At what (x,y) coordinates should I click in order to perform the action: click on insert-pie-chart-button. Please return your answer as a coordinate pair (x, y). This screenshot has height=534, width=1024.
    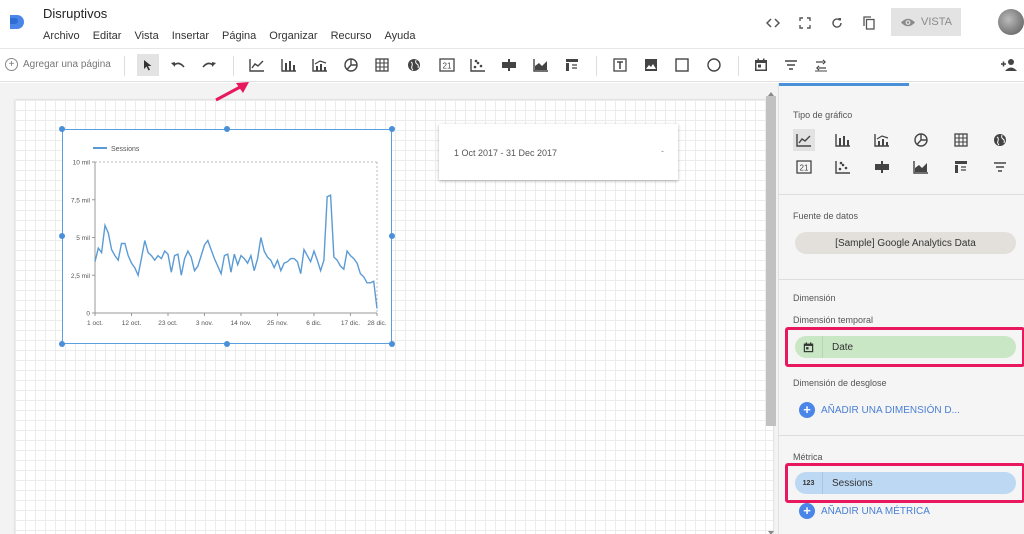
    Looking at the image, I should click on (351, 65).